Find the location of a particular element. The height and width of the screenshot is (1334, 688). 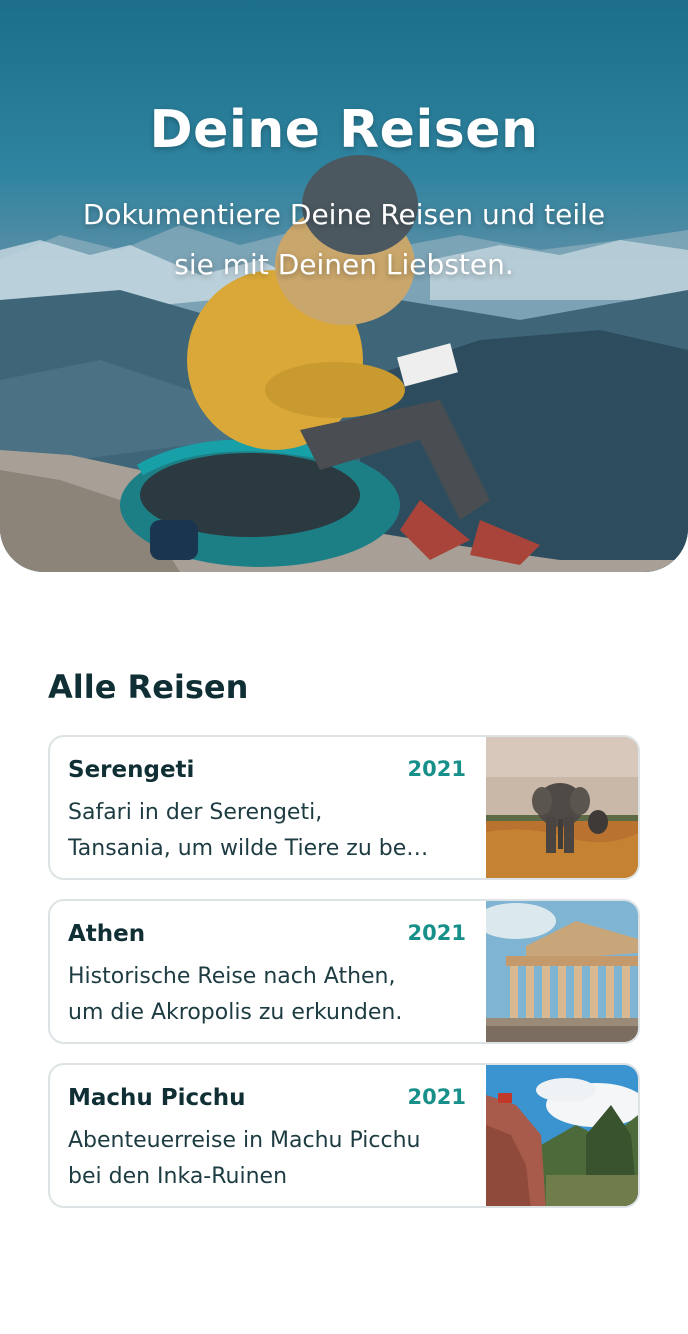

section-title: Alle Reisen is located at coordinates (148, 687).